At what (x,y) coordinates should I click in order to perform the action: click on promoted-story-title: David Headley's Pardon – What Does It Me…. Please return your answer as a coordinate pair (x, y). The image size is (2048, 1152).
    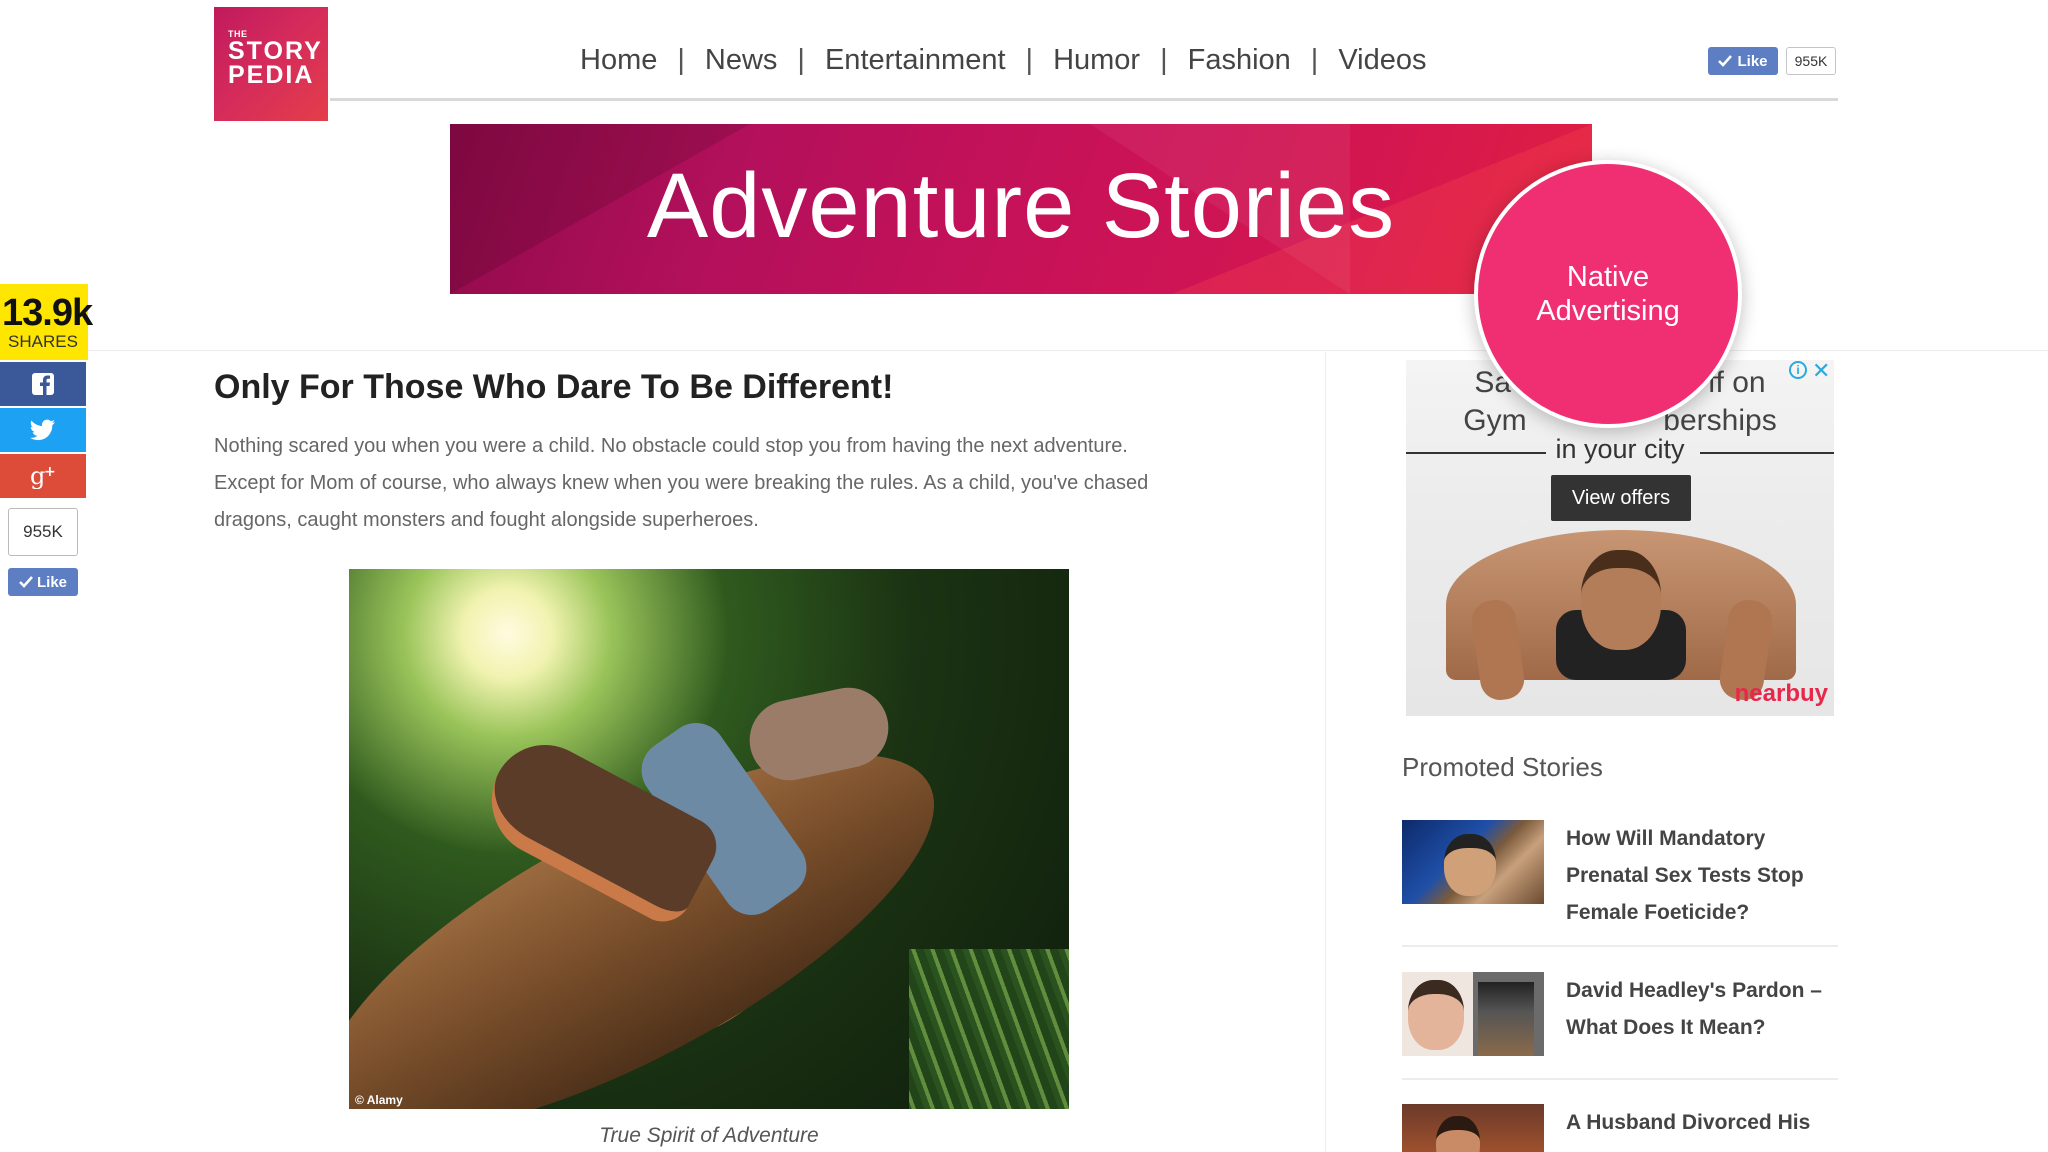
    Looking at the image, I should click on (1702, 1009).